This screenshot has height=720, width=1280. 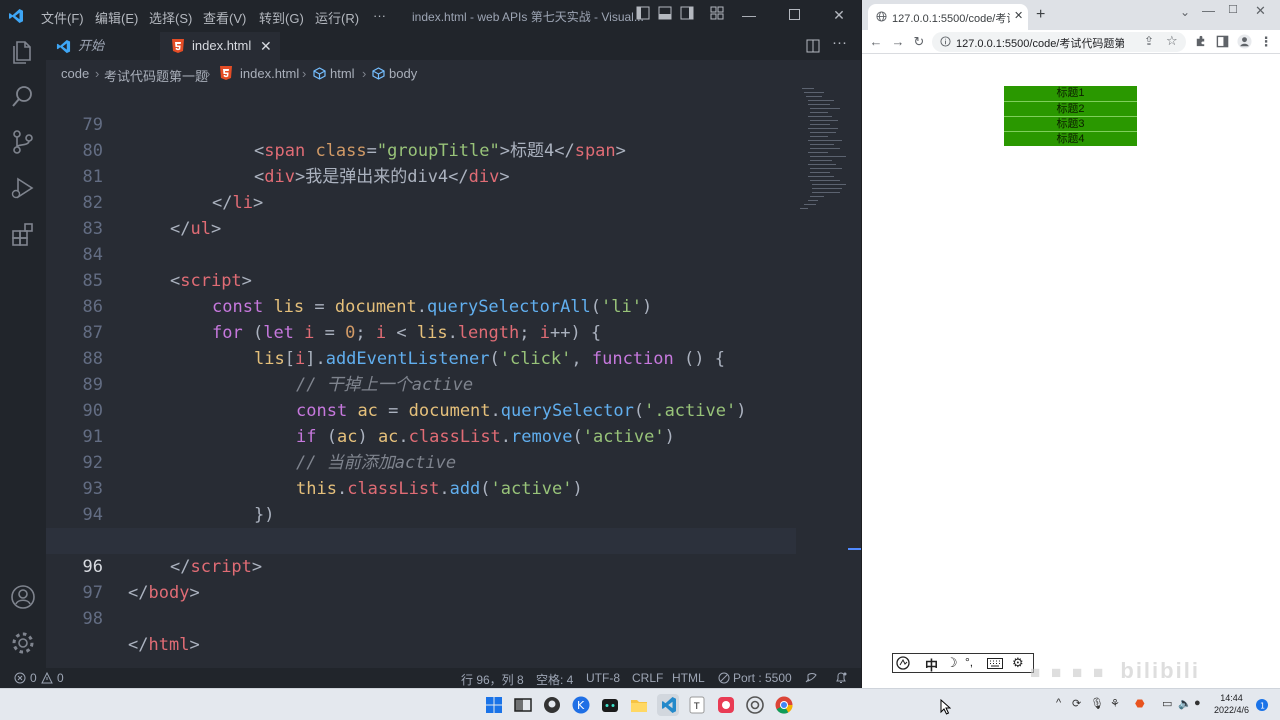 What do you see at coordinates (876, 42) in the screenshot?
I see `back-icon: ←` at bounding box center [876, 42].